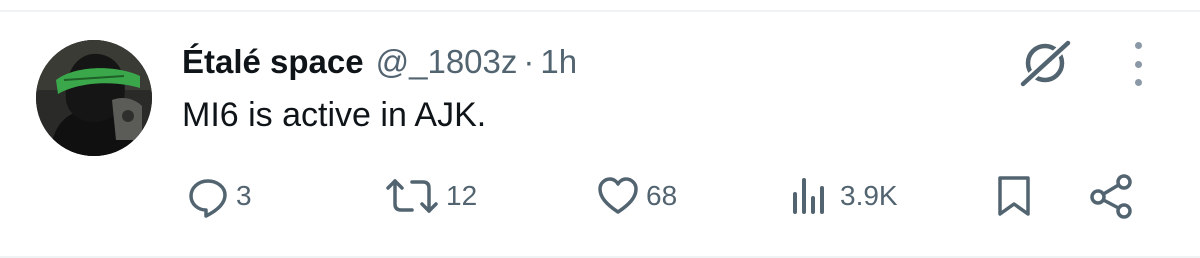  Describe the element at coordinates (808, 196) in the screenshot. I see `views-icon` at that location.